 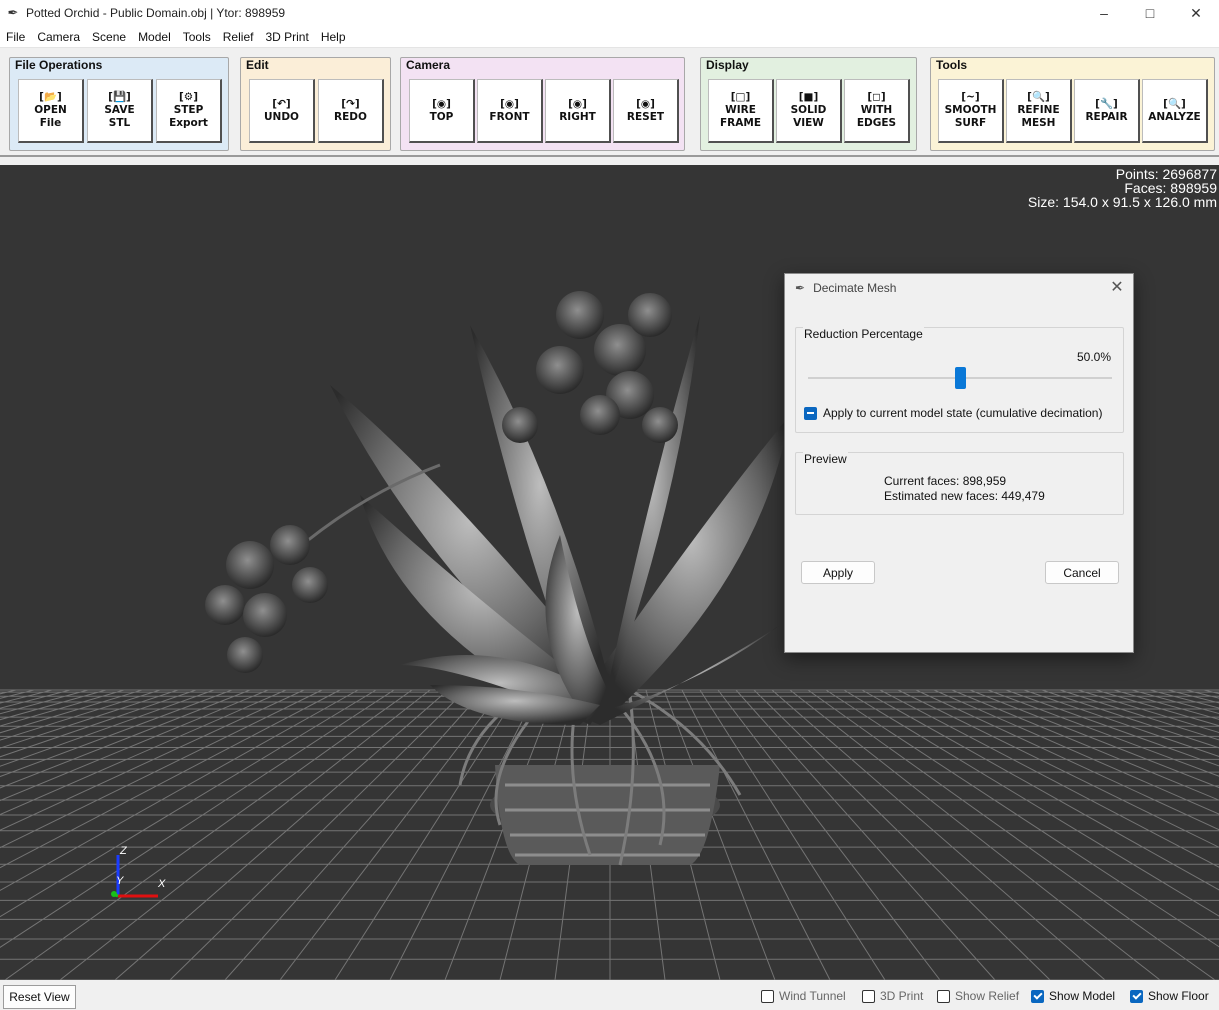 I want to click on menu-tools: Tools, so click(x=197, y=37).